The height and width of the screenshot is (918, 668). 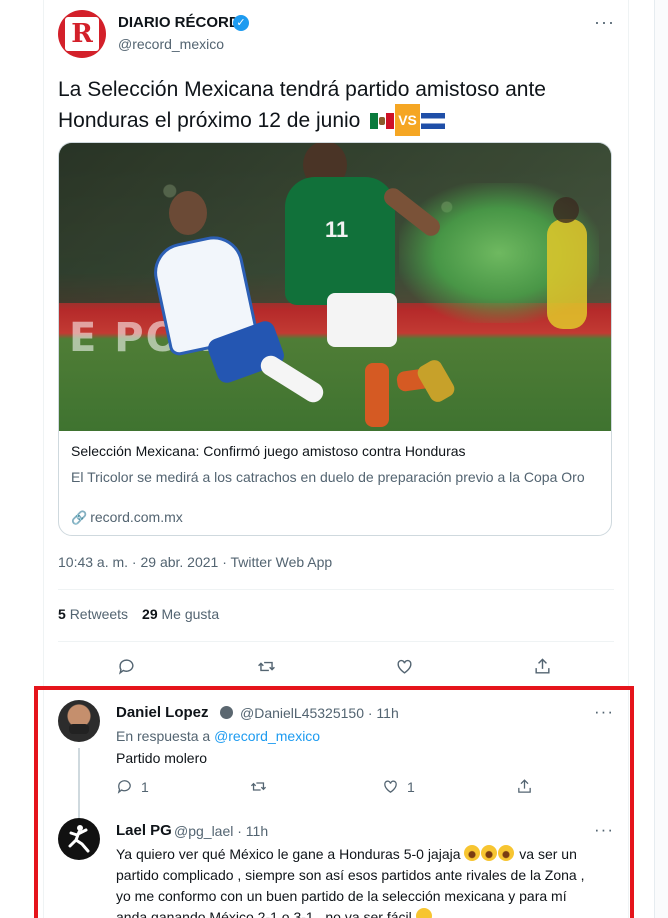 I want to click on tweet-actions, so click(x=336, y=666).